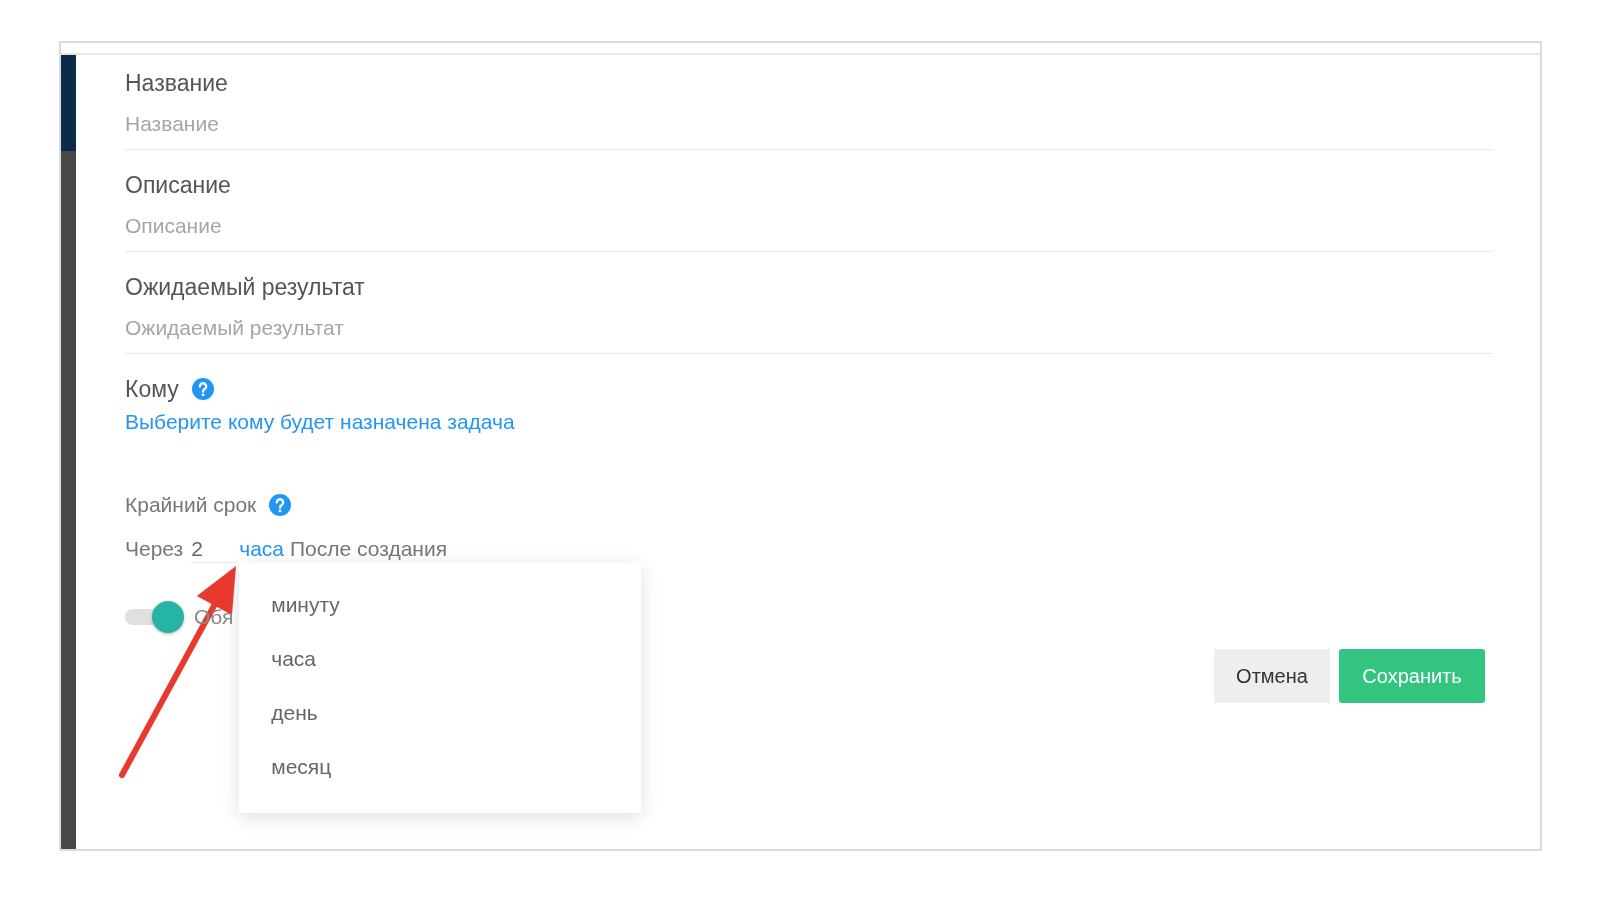 This screenshot has width=1600, height=903. Describe the element at coordinates (177, 83) in the screenshot. I see `field-label: Название` at that location.